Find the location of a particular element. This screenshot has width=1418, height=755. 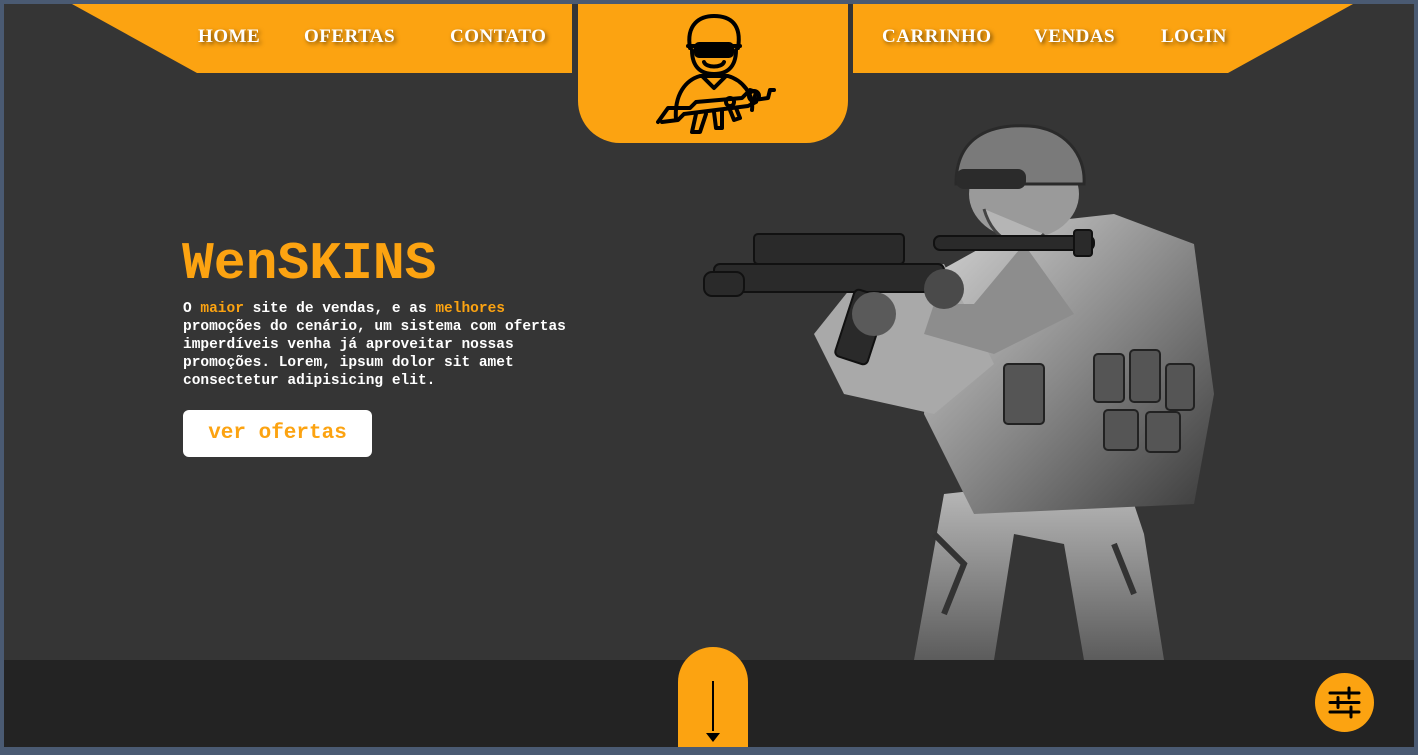

nav-ofertas-link: OFERTAS is located at coordinates (349, 37).